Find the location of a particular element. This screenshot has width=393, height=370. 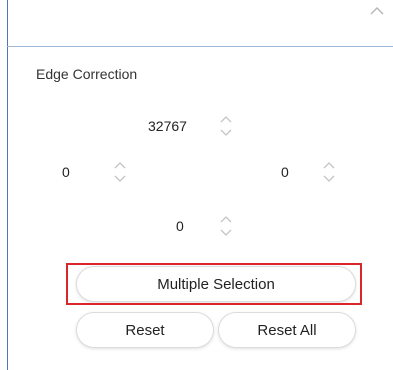

bottom-value-spinner: 0 is located at coordinates (211, 226).